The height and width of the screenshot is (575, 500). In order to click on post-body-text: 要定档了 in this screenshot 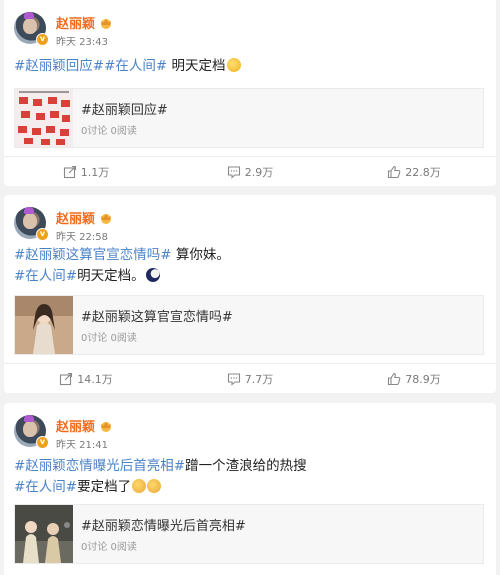, I will do `click(104, 487)`.